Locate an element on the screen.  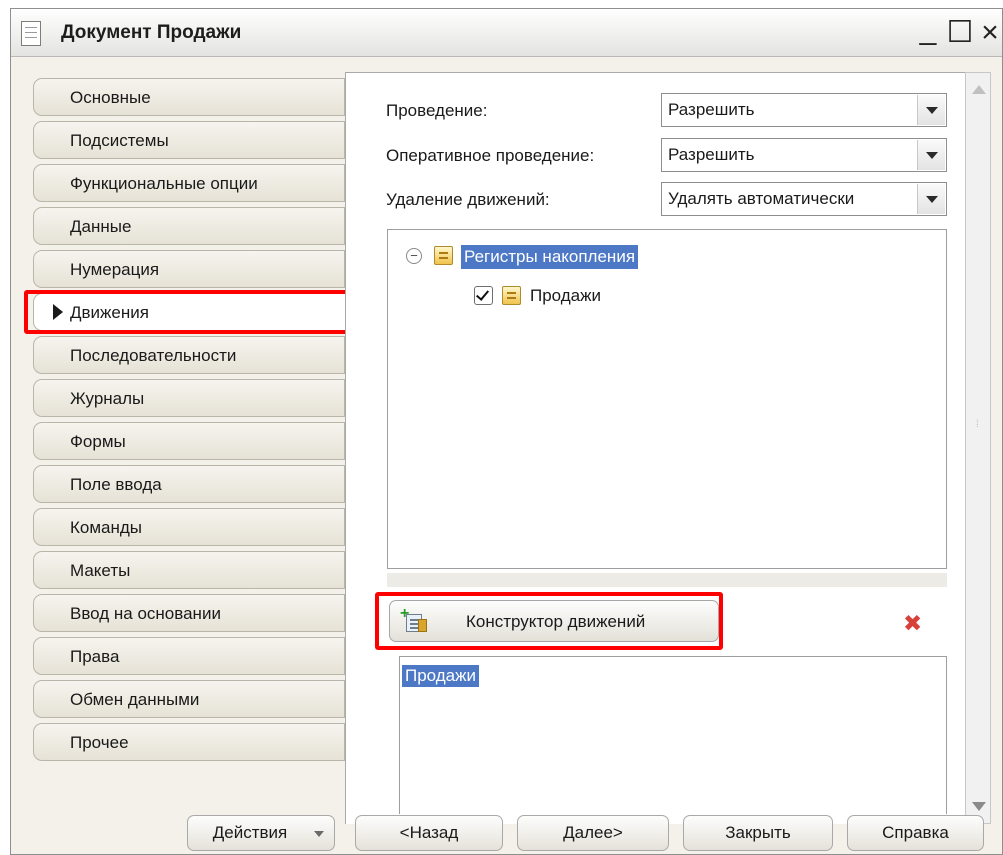
splitter is located at coordinates (667, 580).